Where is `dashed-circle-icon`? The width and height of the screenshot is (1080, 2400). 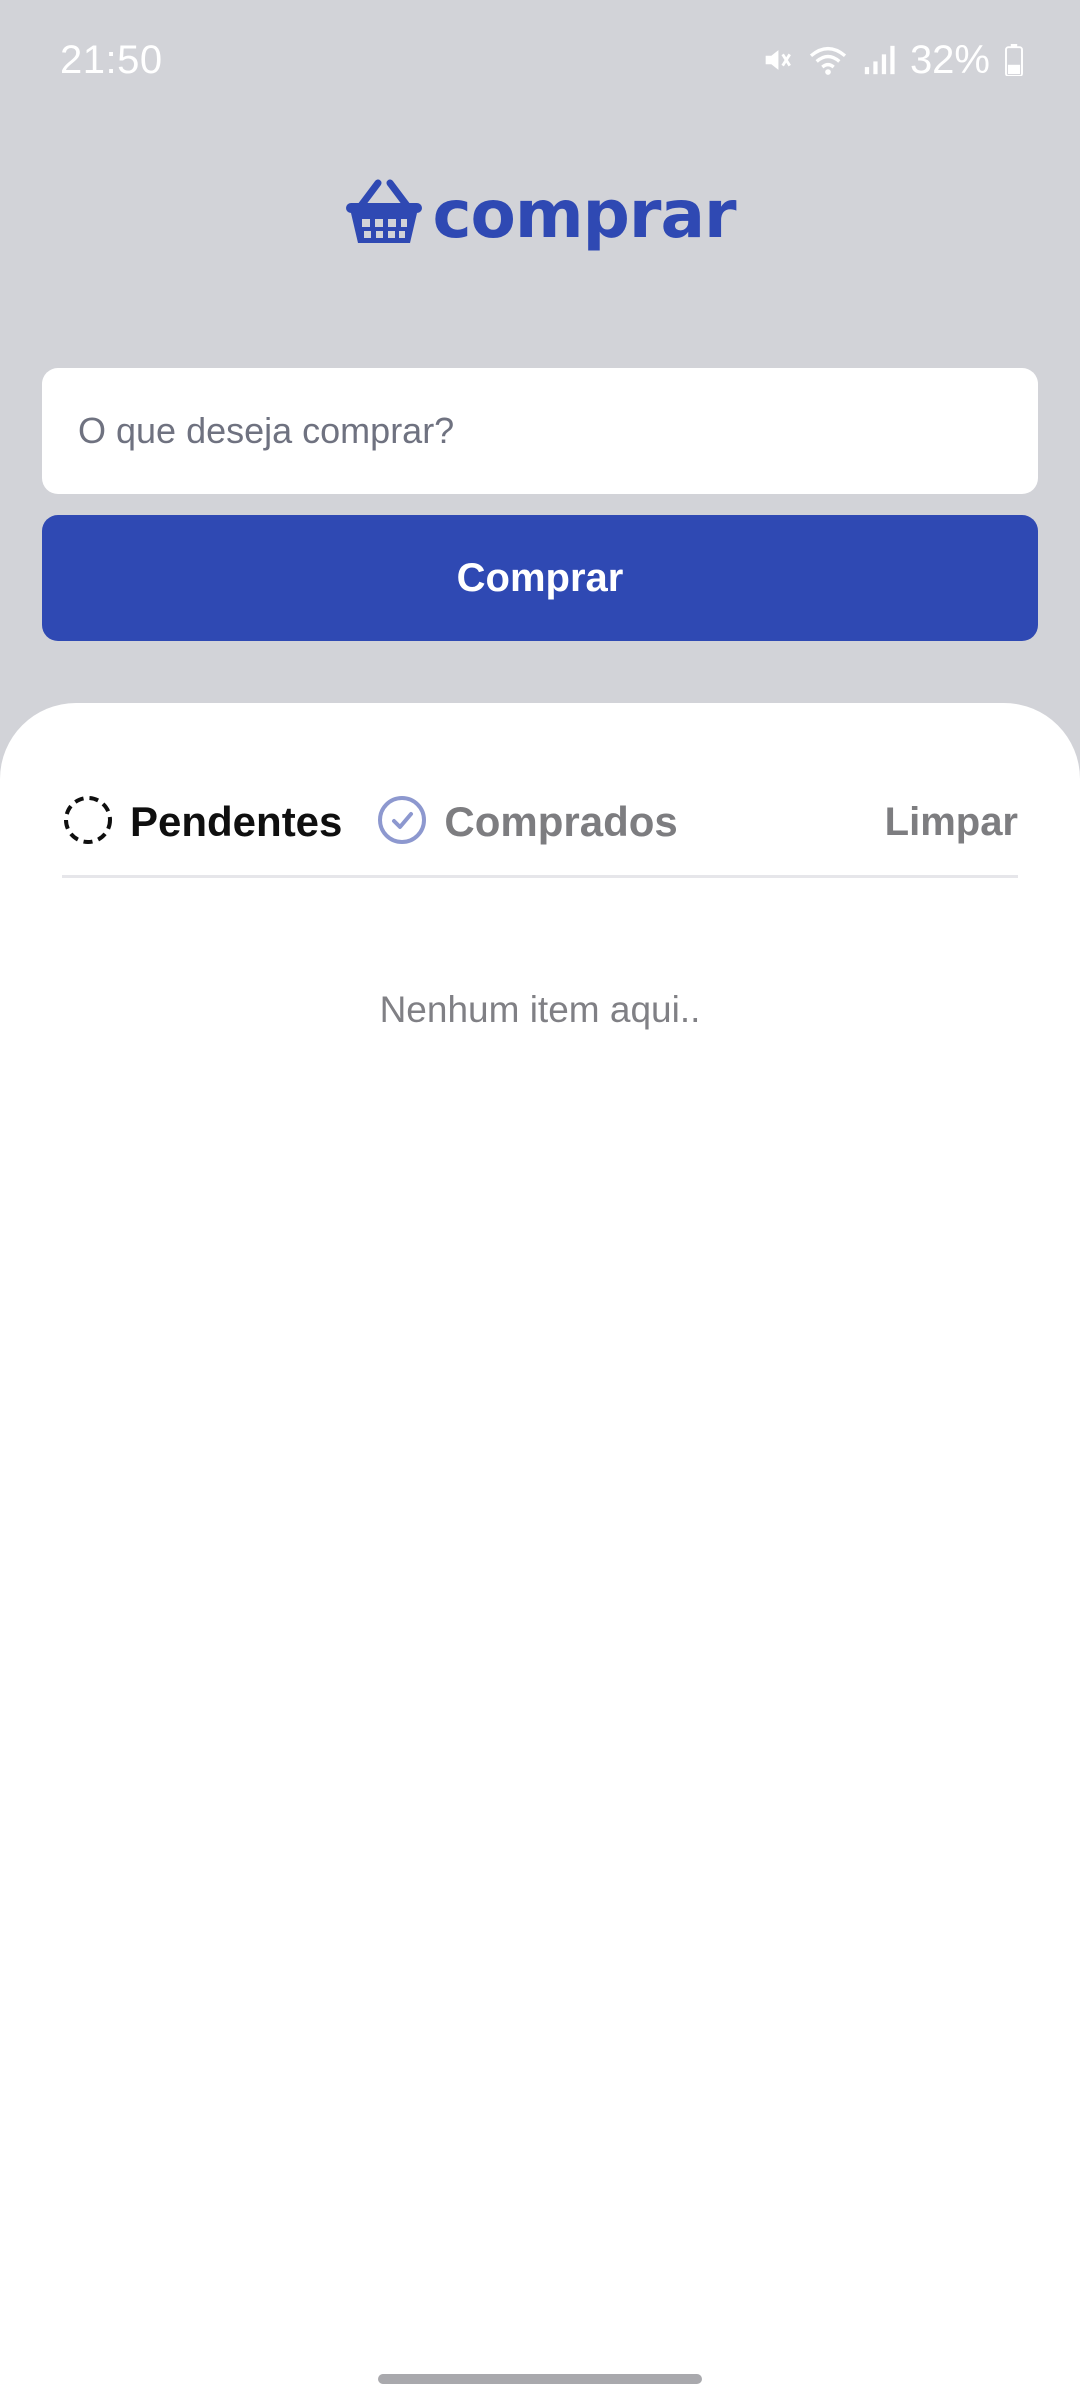
dashed-circle-icon is located at coordinates (88, 822).